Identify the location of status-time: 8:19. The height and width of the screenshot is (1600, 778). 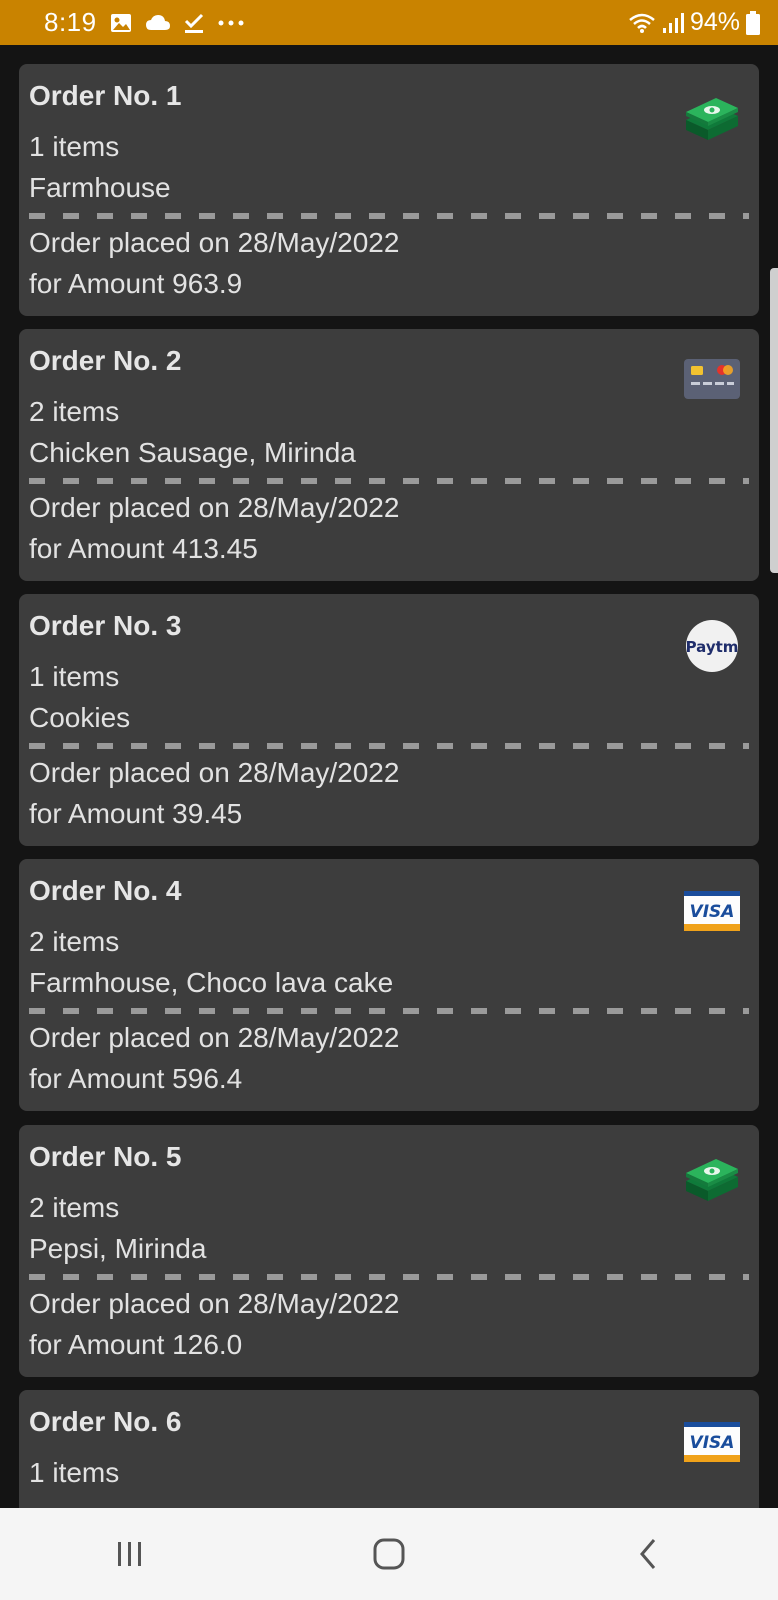
(70, 22).